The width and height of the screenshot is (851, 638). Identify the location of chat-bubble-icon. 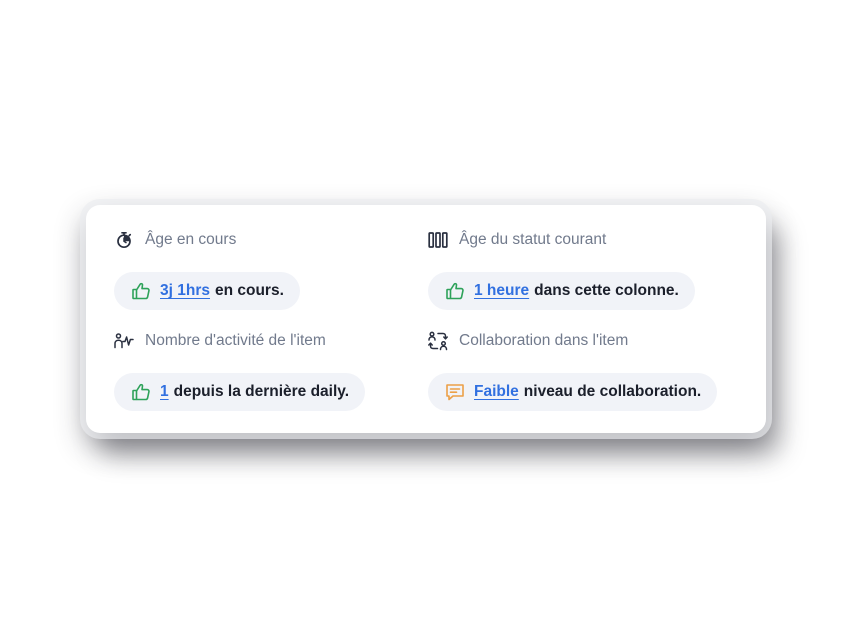
(455, 392).